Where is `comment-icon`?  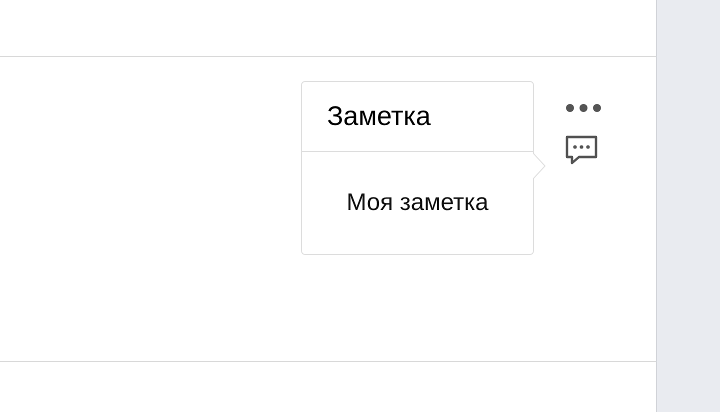 comment-icon is located at coordinates (581, 150).